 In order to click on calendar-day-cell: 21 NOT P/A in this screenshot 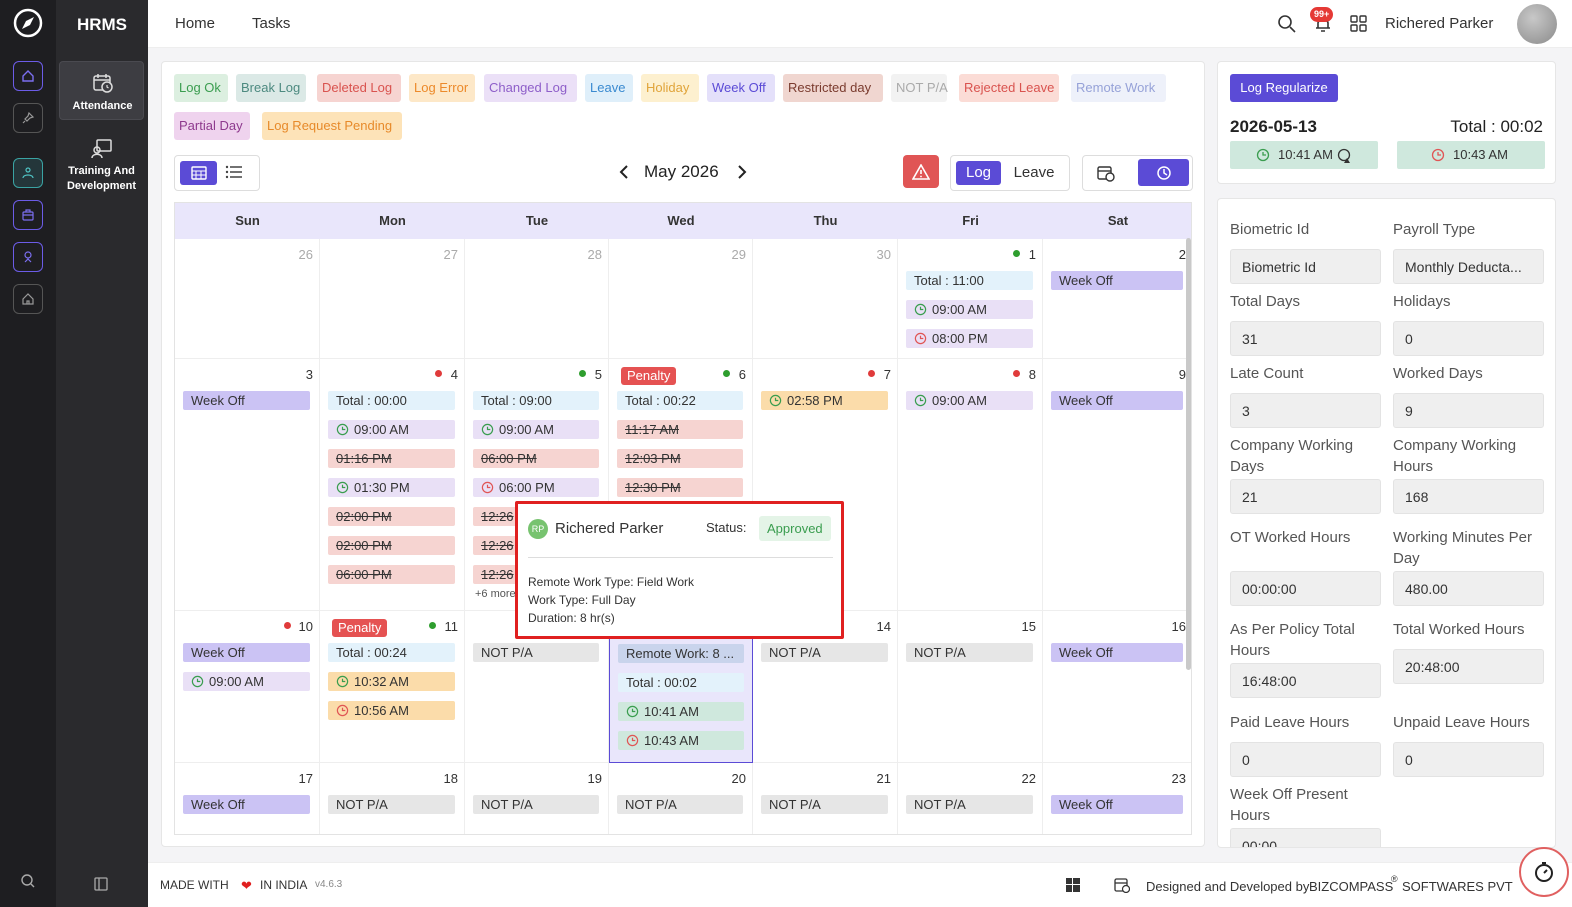, I will do `click(825, 798)`.